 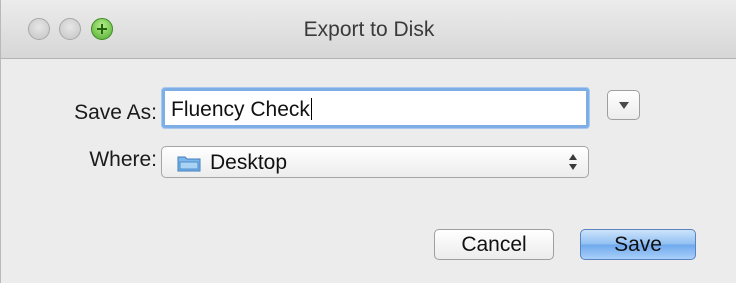 What do you see at coordinates (115, 112) in the screenshot?
I see `save-as-label: Save As:` at bounding box center [115, 112].